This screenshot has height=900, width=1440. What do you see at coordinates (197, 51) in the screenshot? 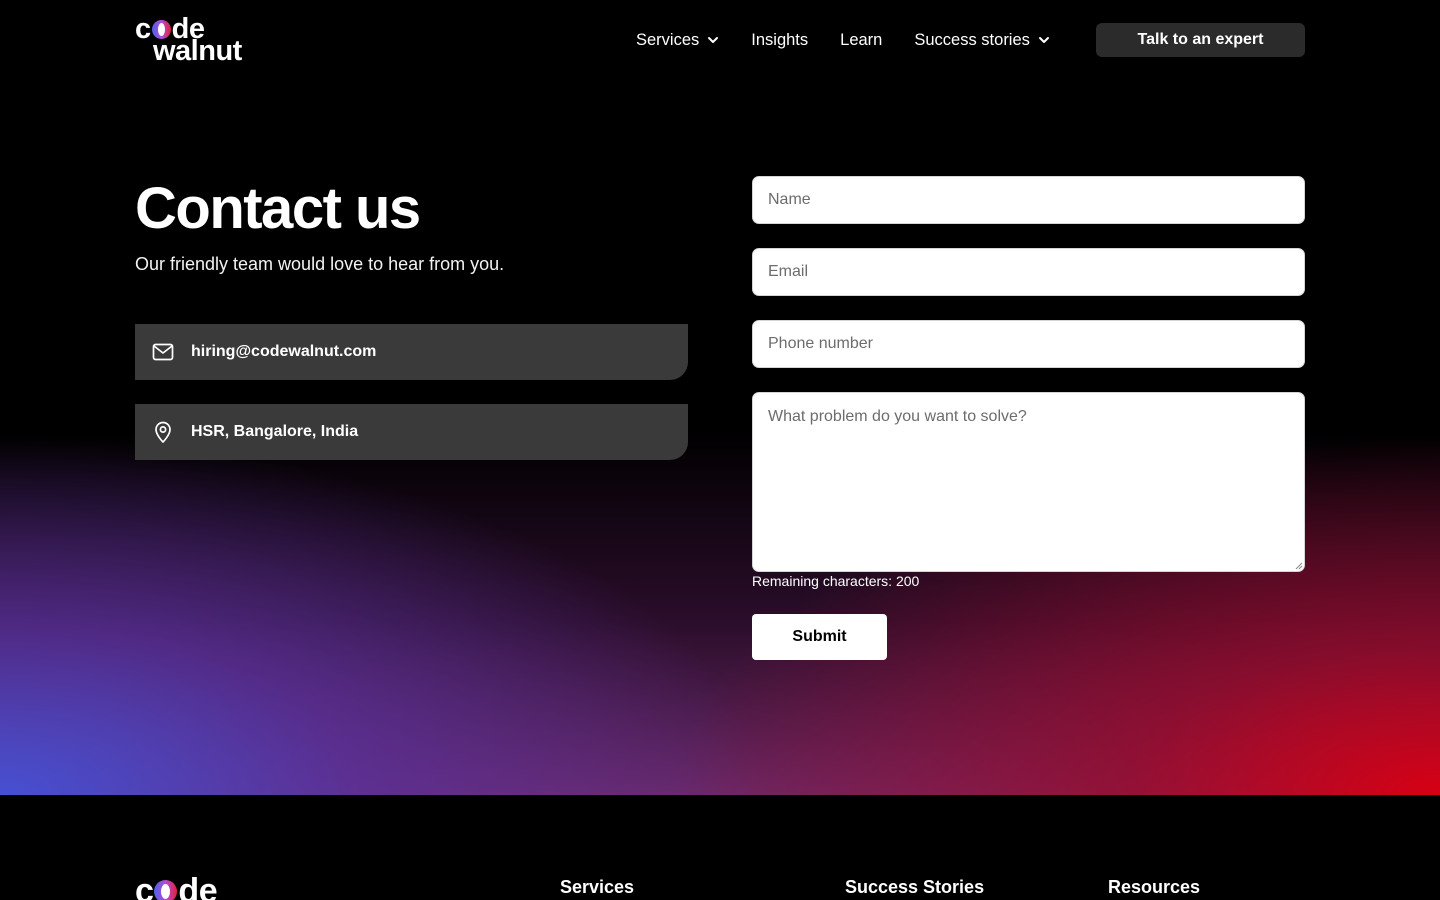
I see `logo-line-2: walnut` at bounding box center [197, 51].